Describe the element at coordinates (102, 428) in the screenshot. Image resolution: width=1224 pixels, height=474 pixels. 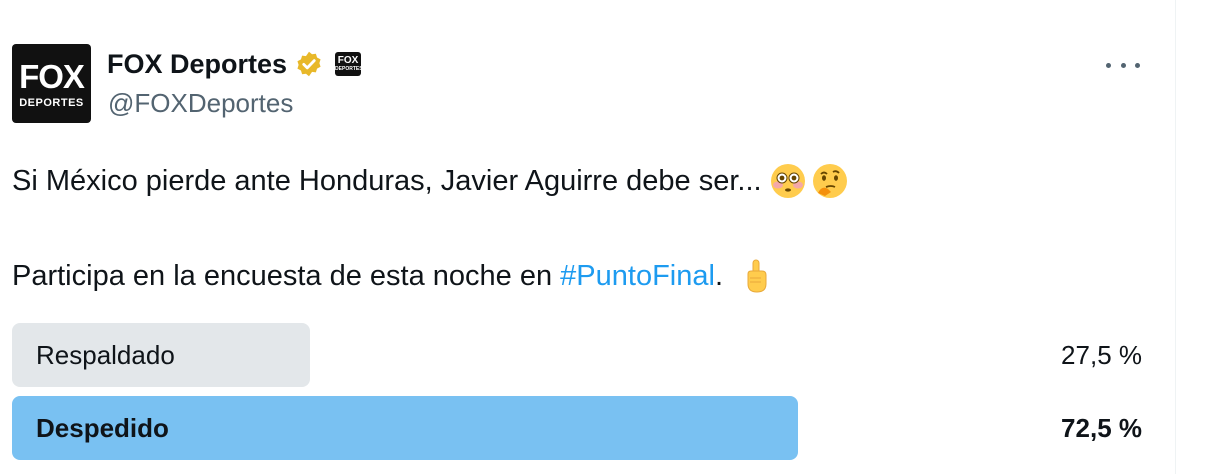
I see `poll-option-label: Despedido` at that location.